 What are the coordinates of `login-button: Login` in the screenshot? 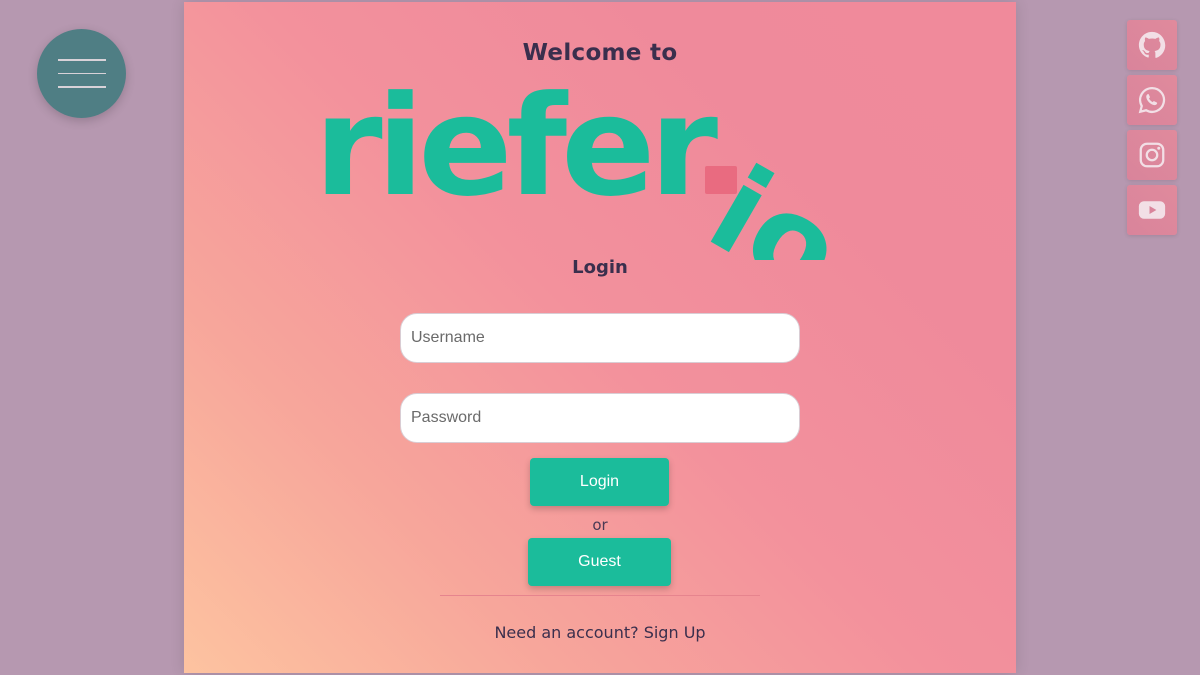 It's located at (599, 482).